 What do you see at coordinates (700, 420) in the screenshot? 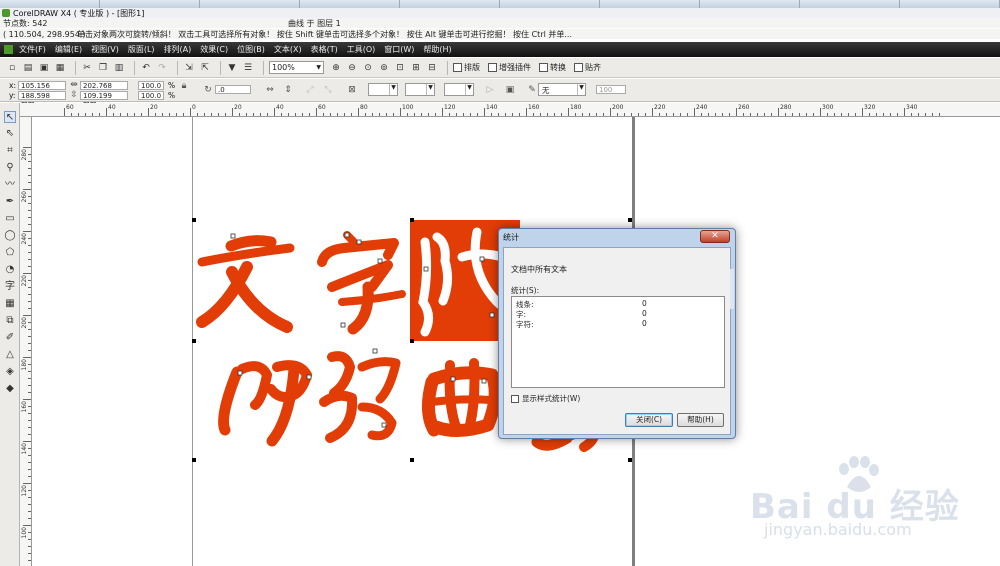
I see `help-button: 帮助(H)` at bounding box center [700, 420].